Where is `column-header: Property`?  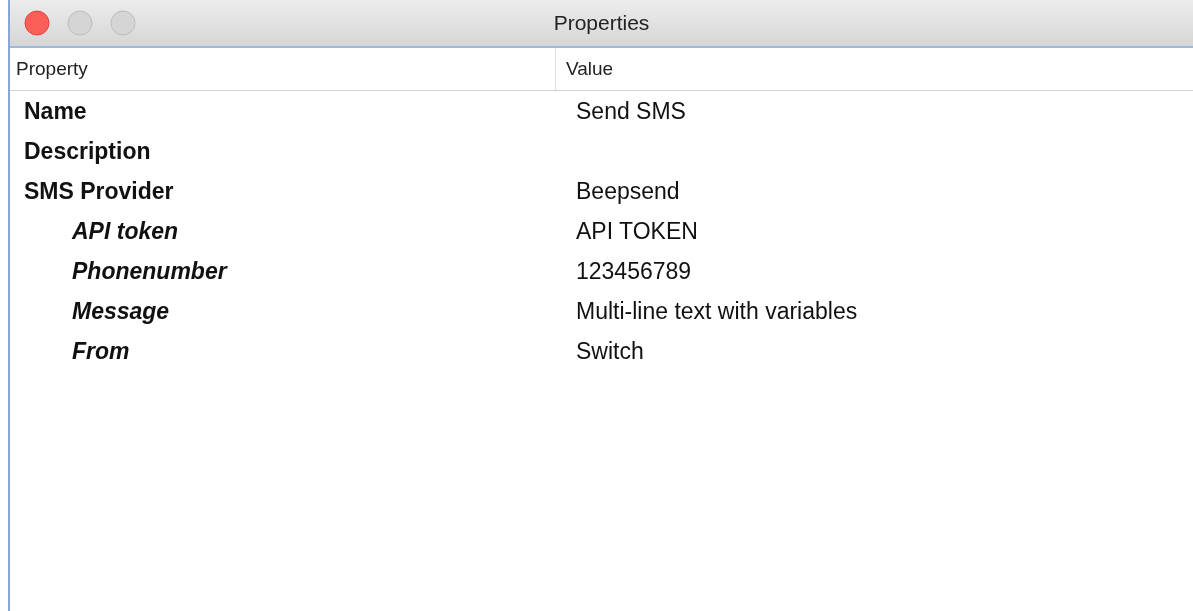
column-header: Property is located at coordinates (282, 69).